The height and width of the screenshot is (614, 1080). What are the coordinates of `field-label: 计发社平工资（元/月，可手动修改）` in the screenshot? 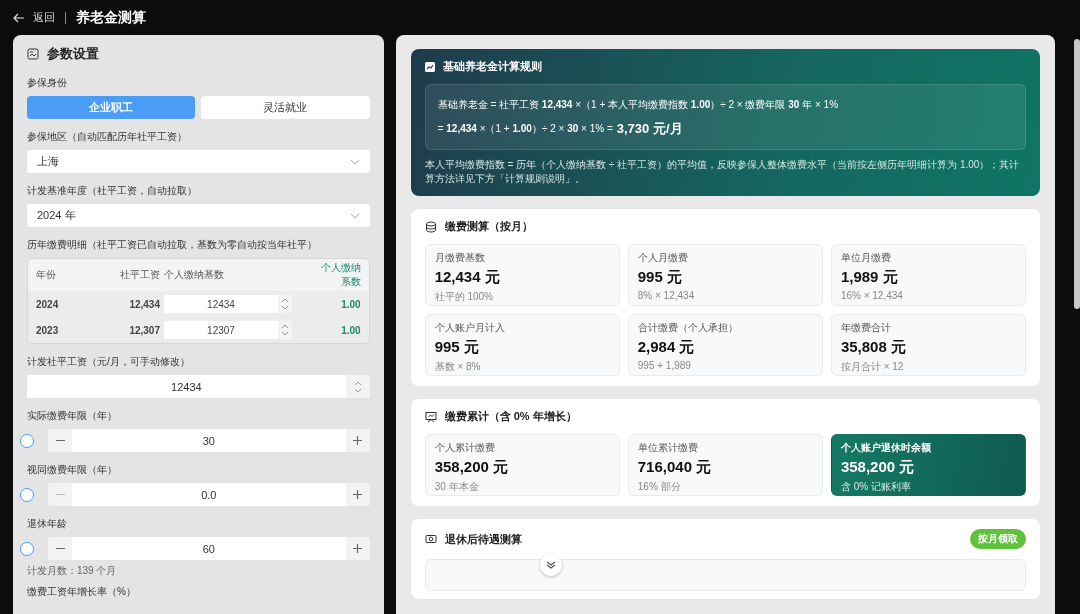 It's located at (109, 362).